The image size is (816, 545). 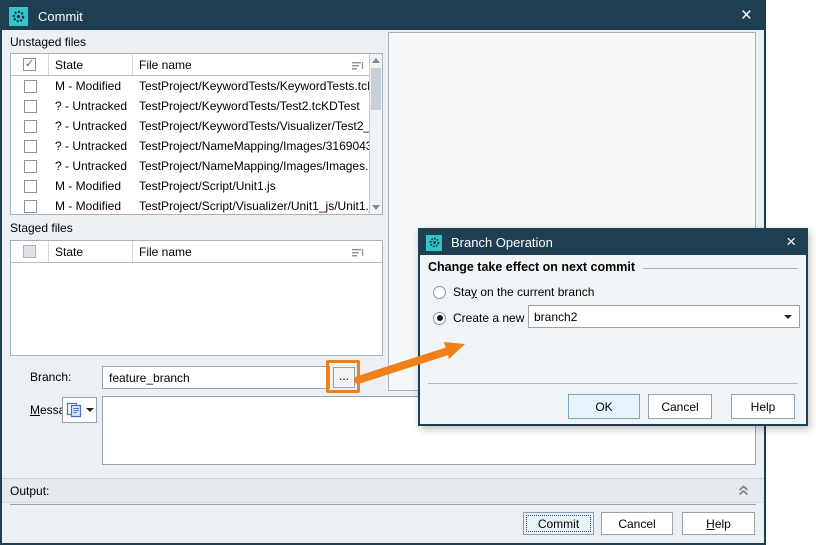 I want to click on unstaged-header-row: ✓ State File name, so click(x=196, y=65).